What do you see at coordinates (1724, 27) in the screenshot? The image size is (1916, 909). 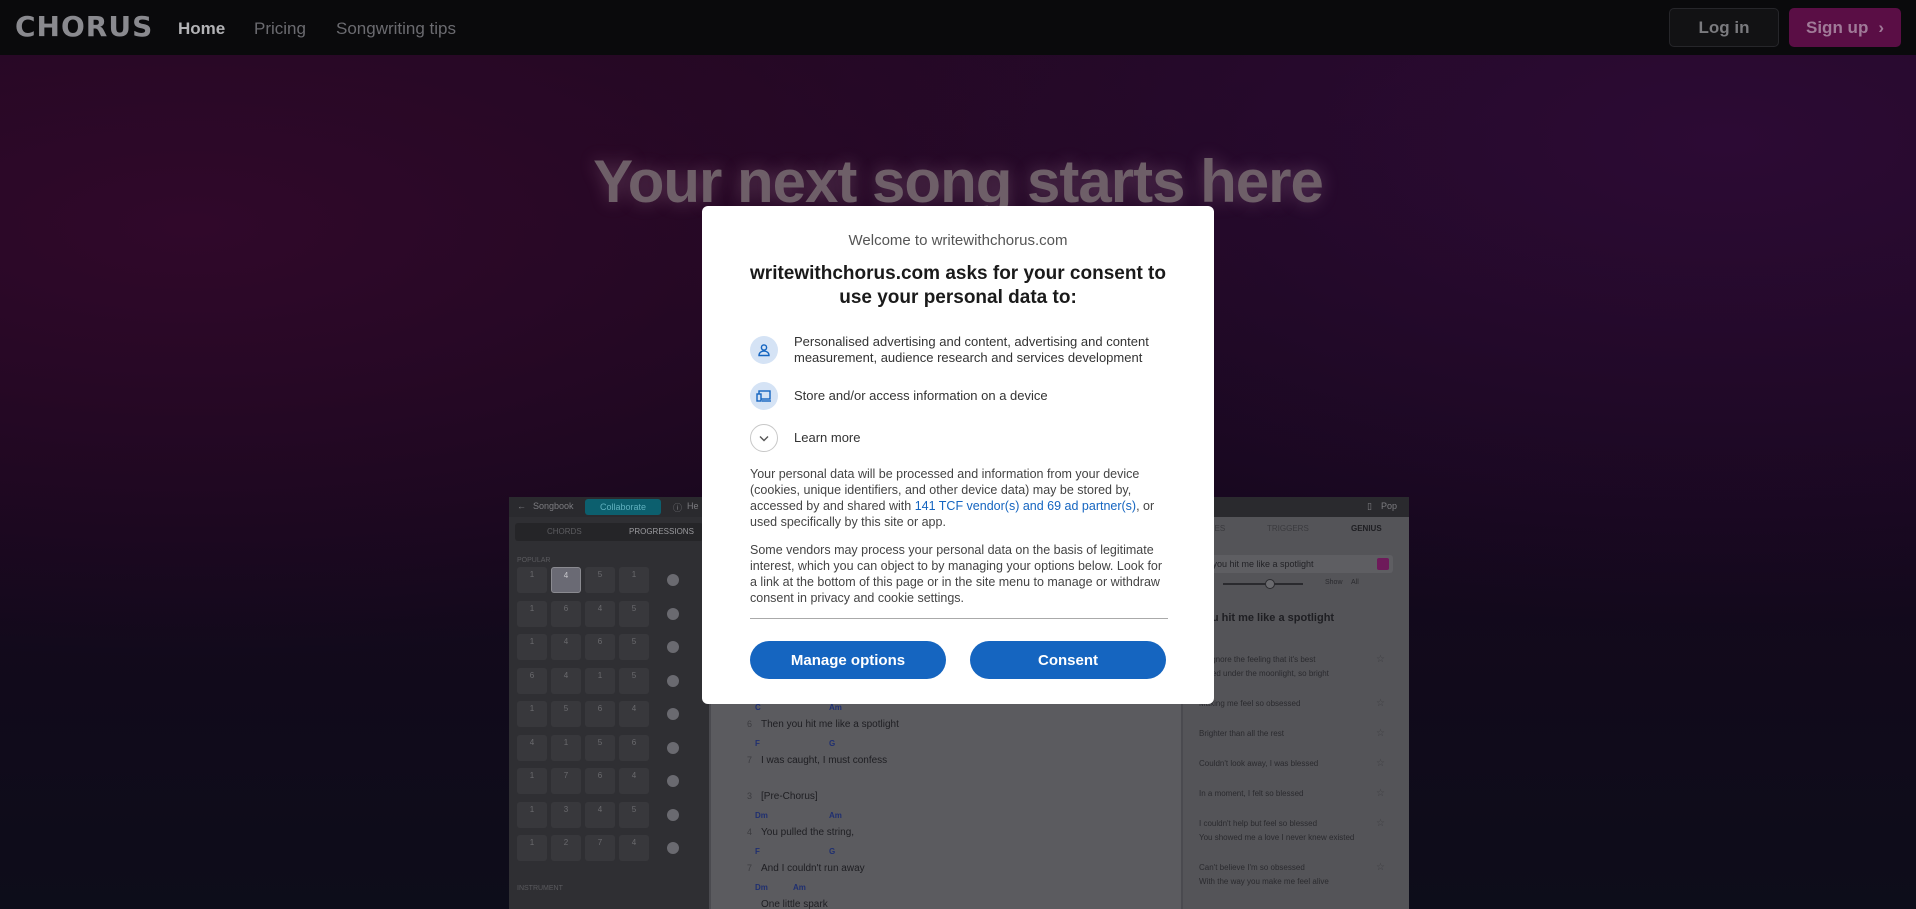 I see `login-button: Log in` at bounding box center [1724, 27].